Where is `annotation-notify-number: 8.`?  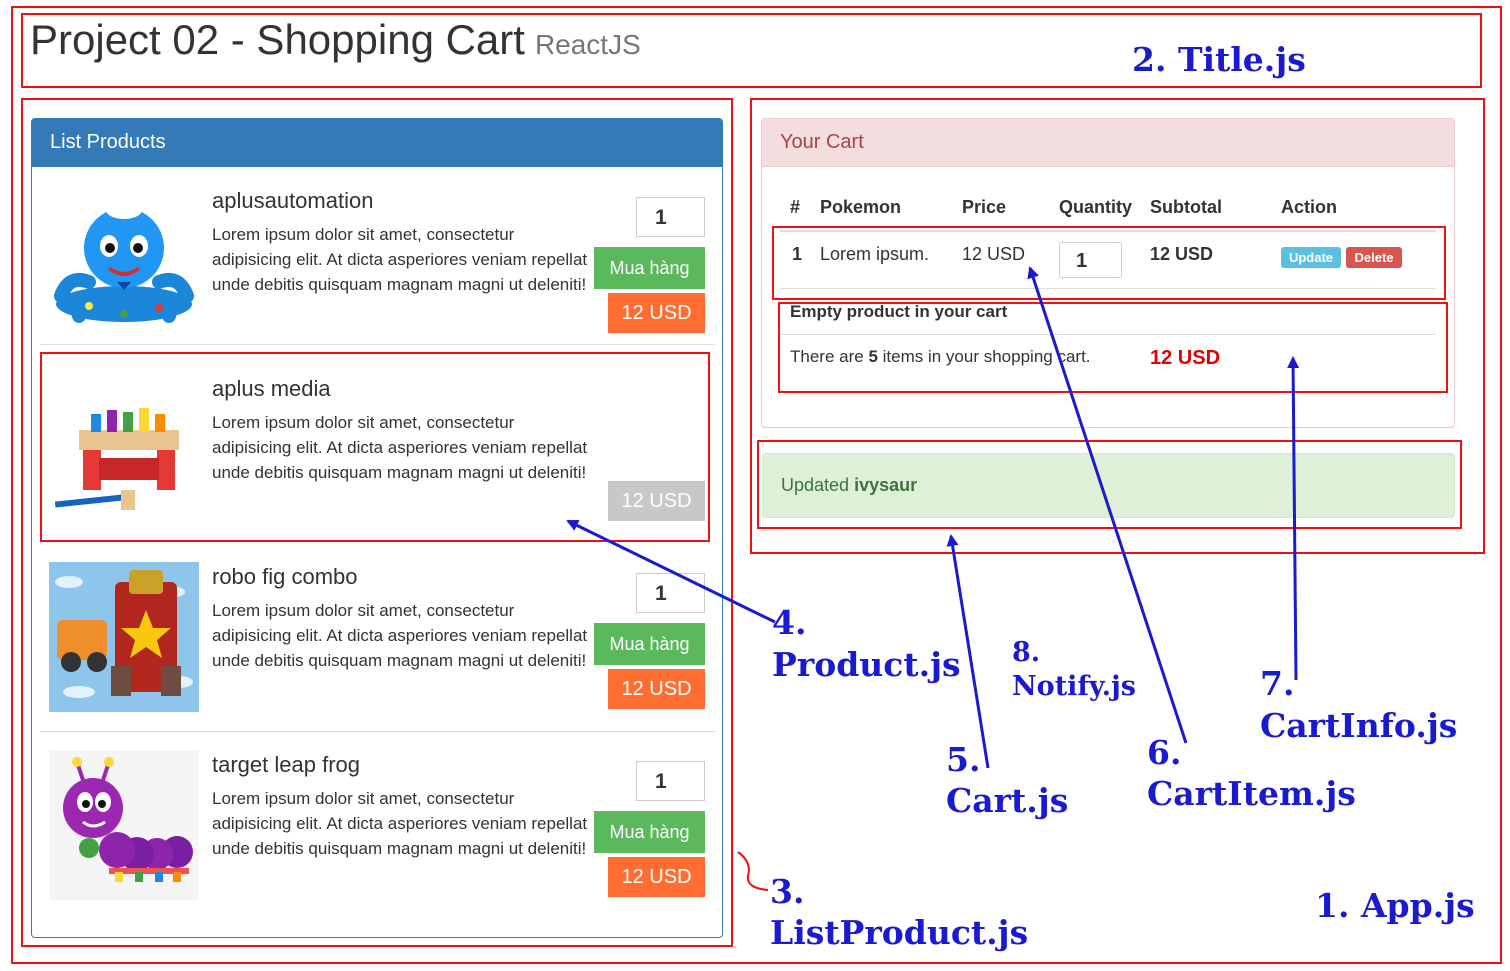 annotation-notify-number: 8. is located at coordinates (1026, 652).